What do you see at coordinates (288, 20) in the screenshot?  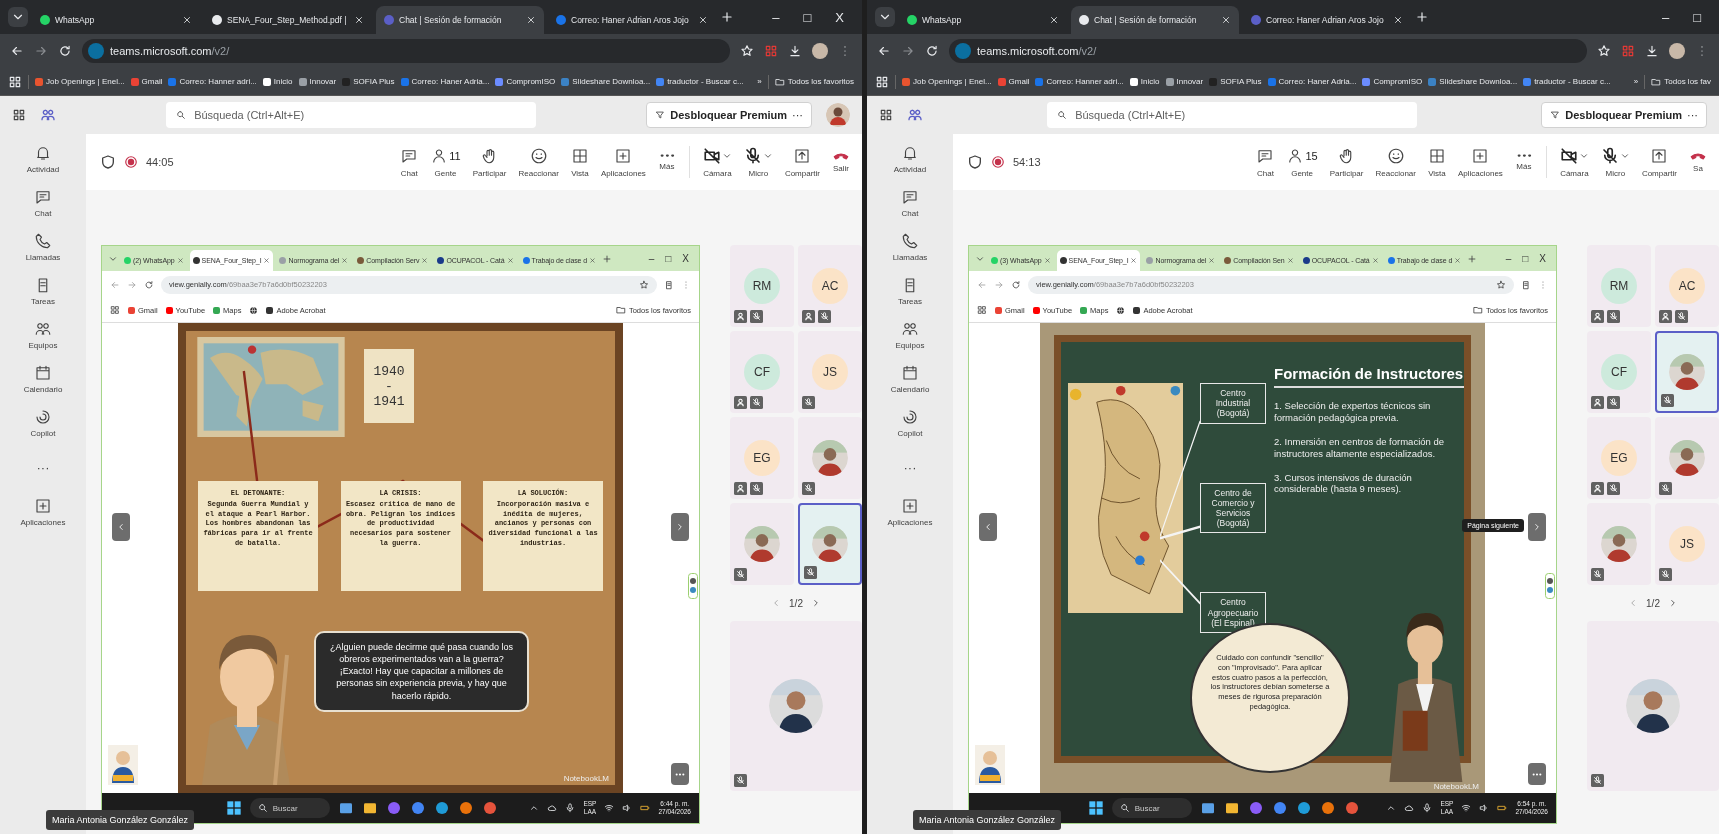 I see `browser-tab: SENA_Four_Step_Method.pdf |` at bounding box center [288, 20].